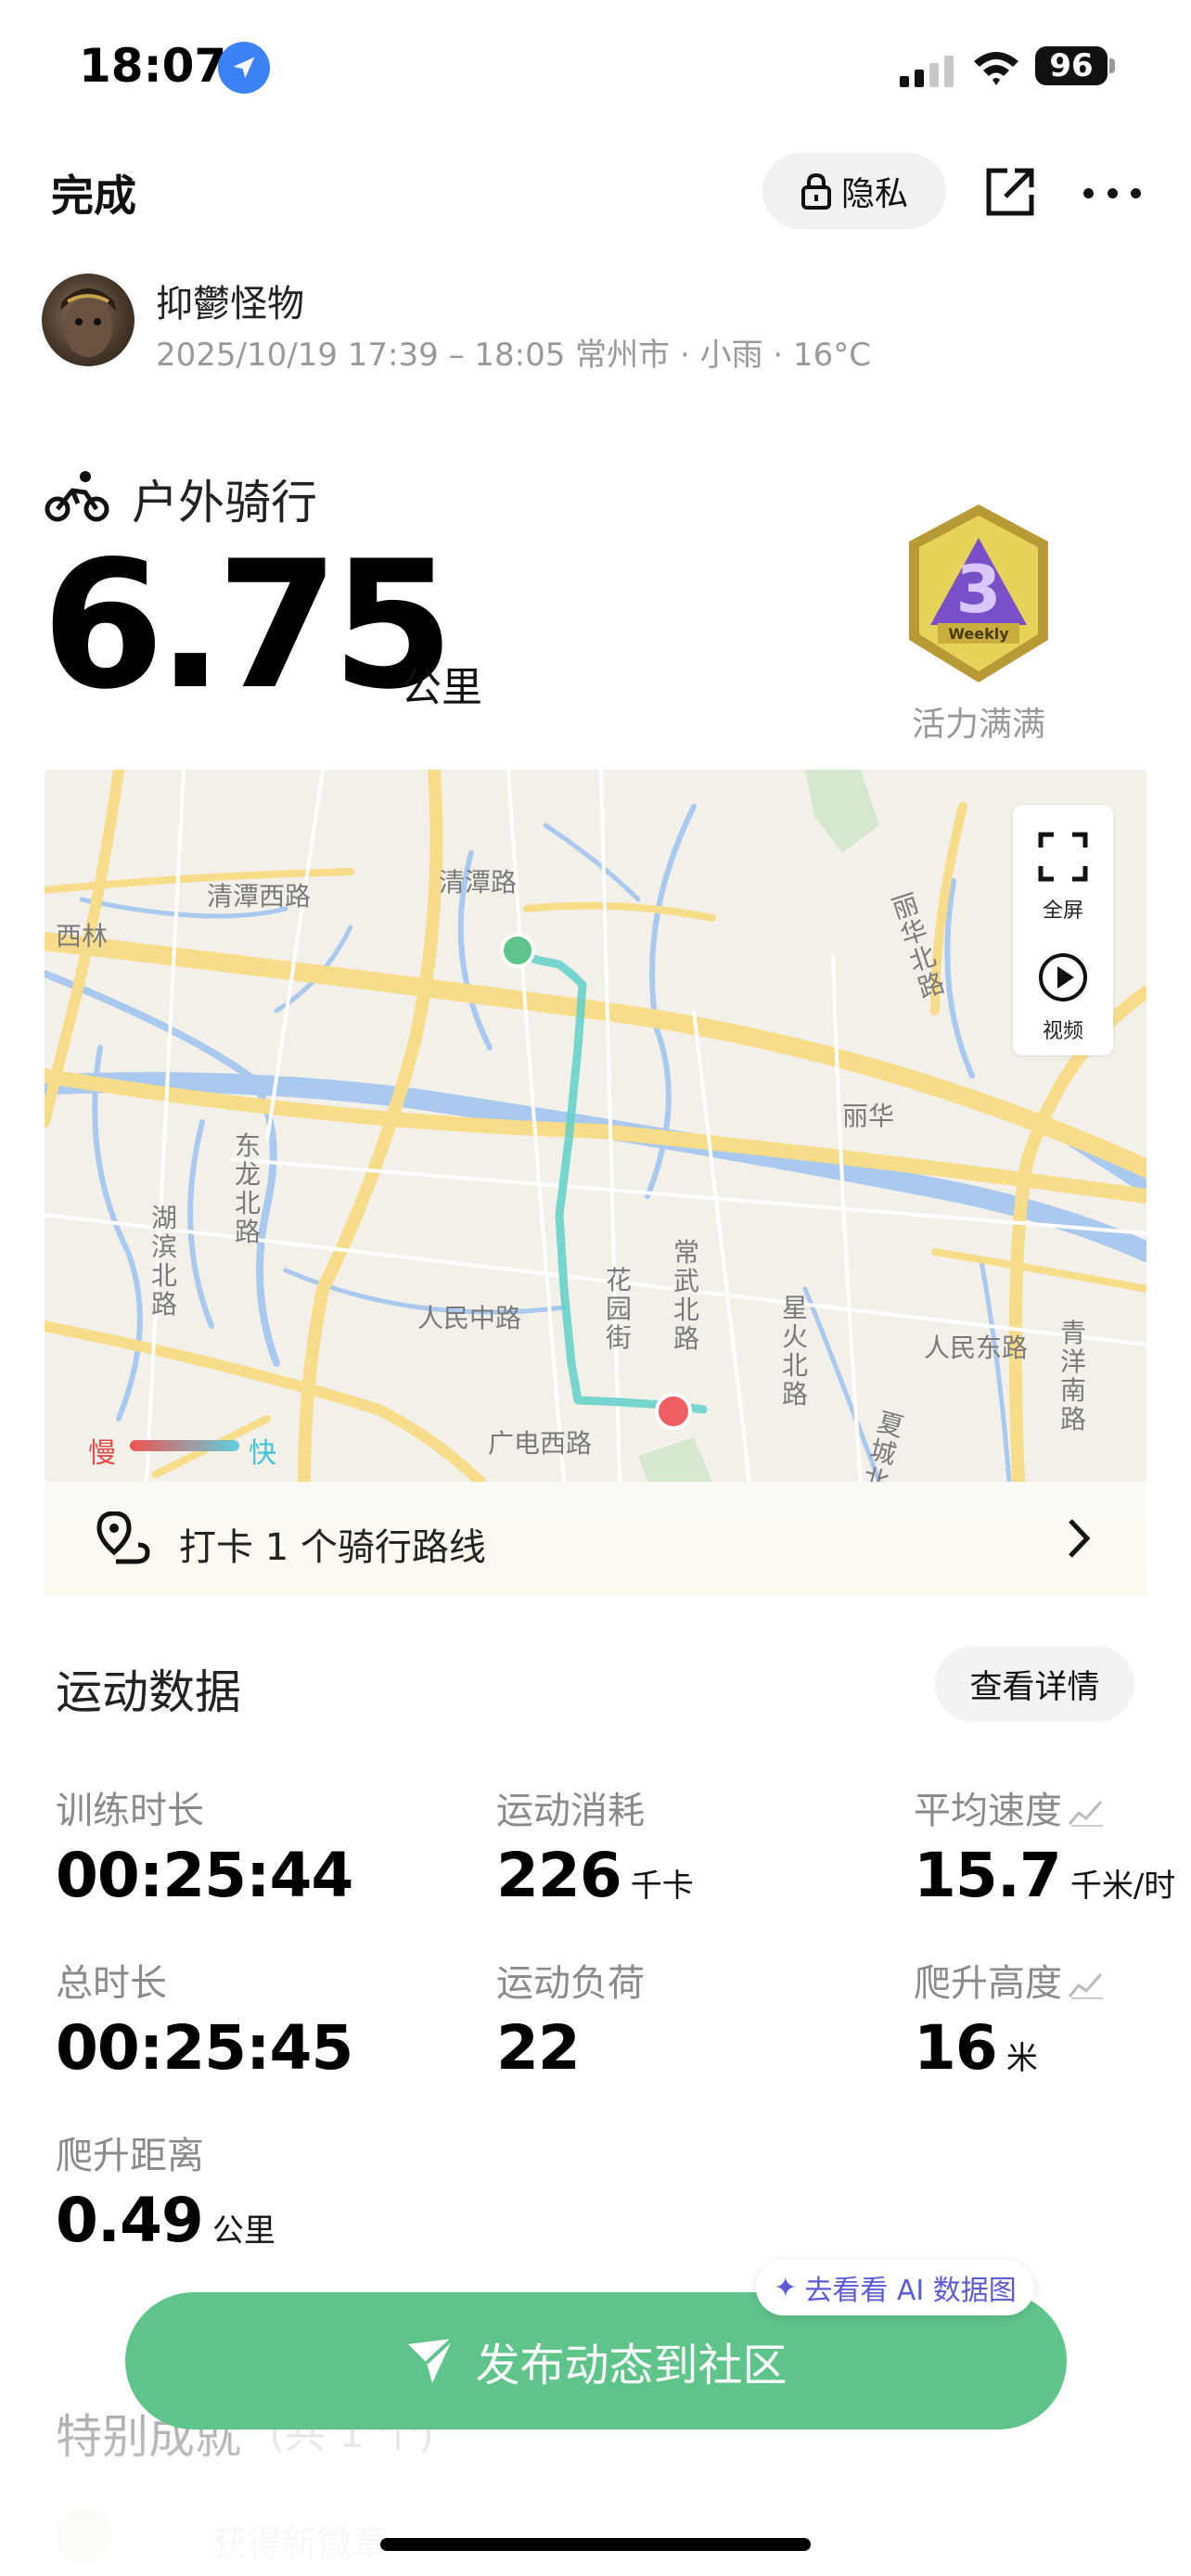 The height and width of the screenshot is (2576, 1191). I want to click on done-button: 完成, so click(93, 192).